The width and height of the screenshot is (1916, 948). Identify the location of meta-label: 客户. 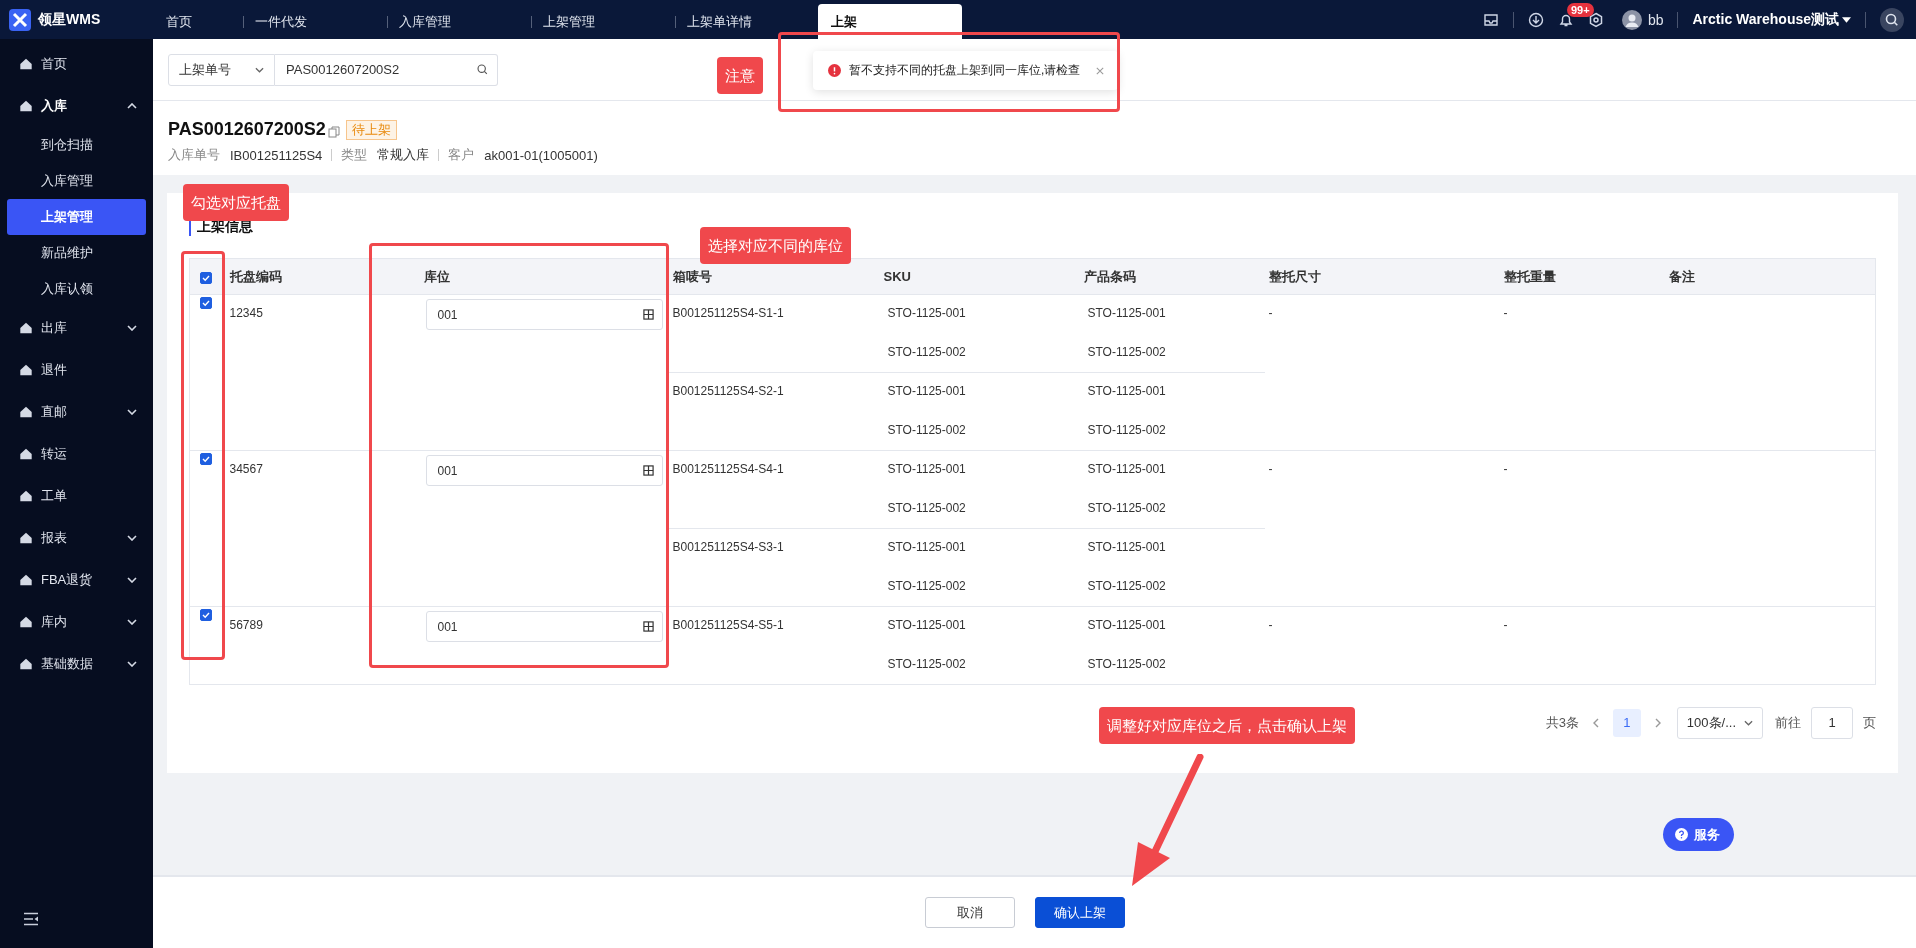
(461, 155).